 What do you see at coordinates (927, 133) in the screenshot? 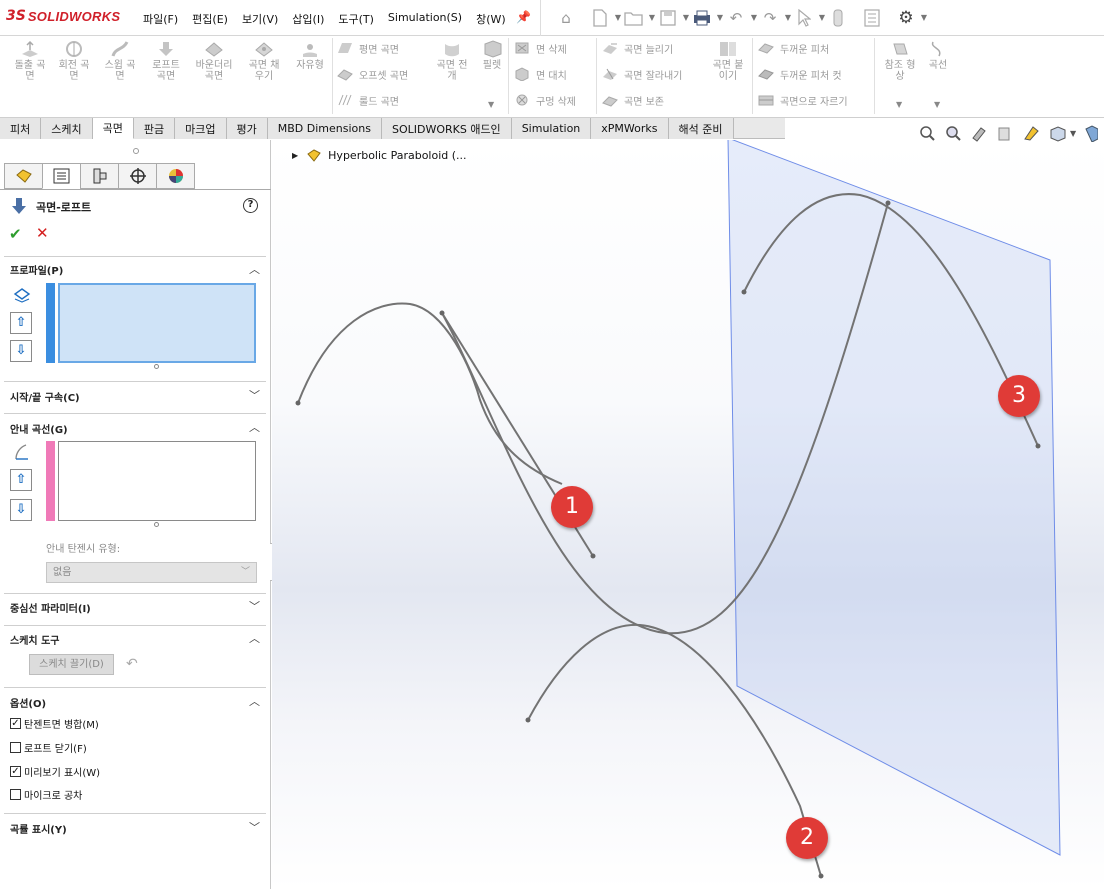
I see `zoom-to-fit-icon` at bounding box center [927, 133].